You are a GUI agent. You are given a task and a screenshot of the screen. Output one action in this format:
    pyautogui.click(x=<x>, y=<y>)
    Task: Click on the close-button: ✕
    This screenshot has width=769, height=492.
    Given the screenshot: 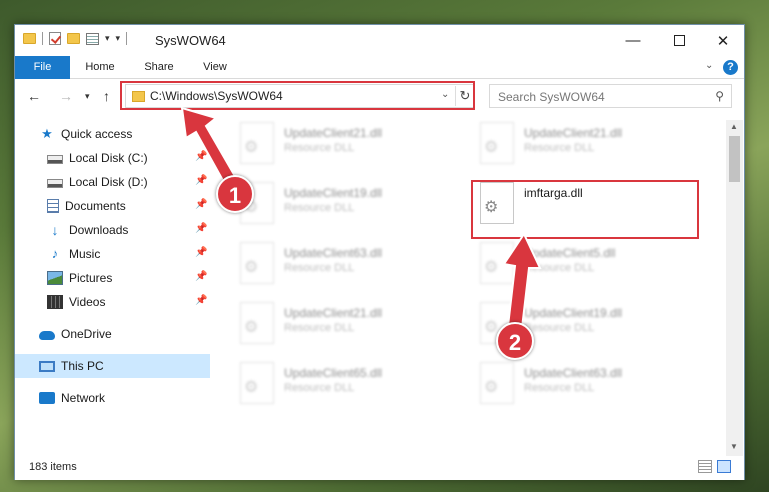 What is the action you would take?
    pyautogui.click(x=723, y=40)
    